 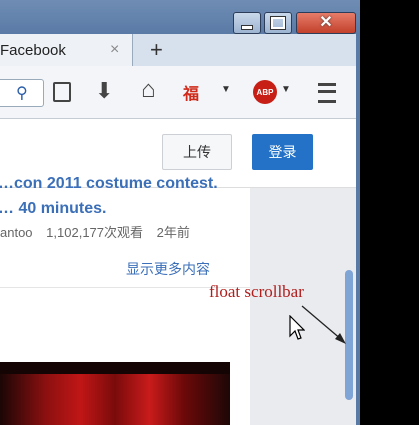 I want to click on login-button: 登录, so click(x=282, y=152).